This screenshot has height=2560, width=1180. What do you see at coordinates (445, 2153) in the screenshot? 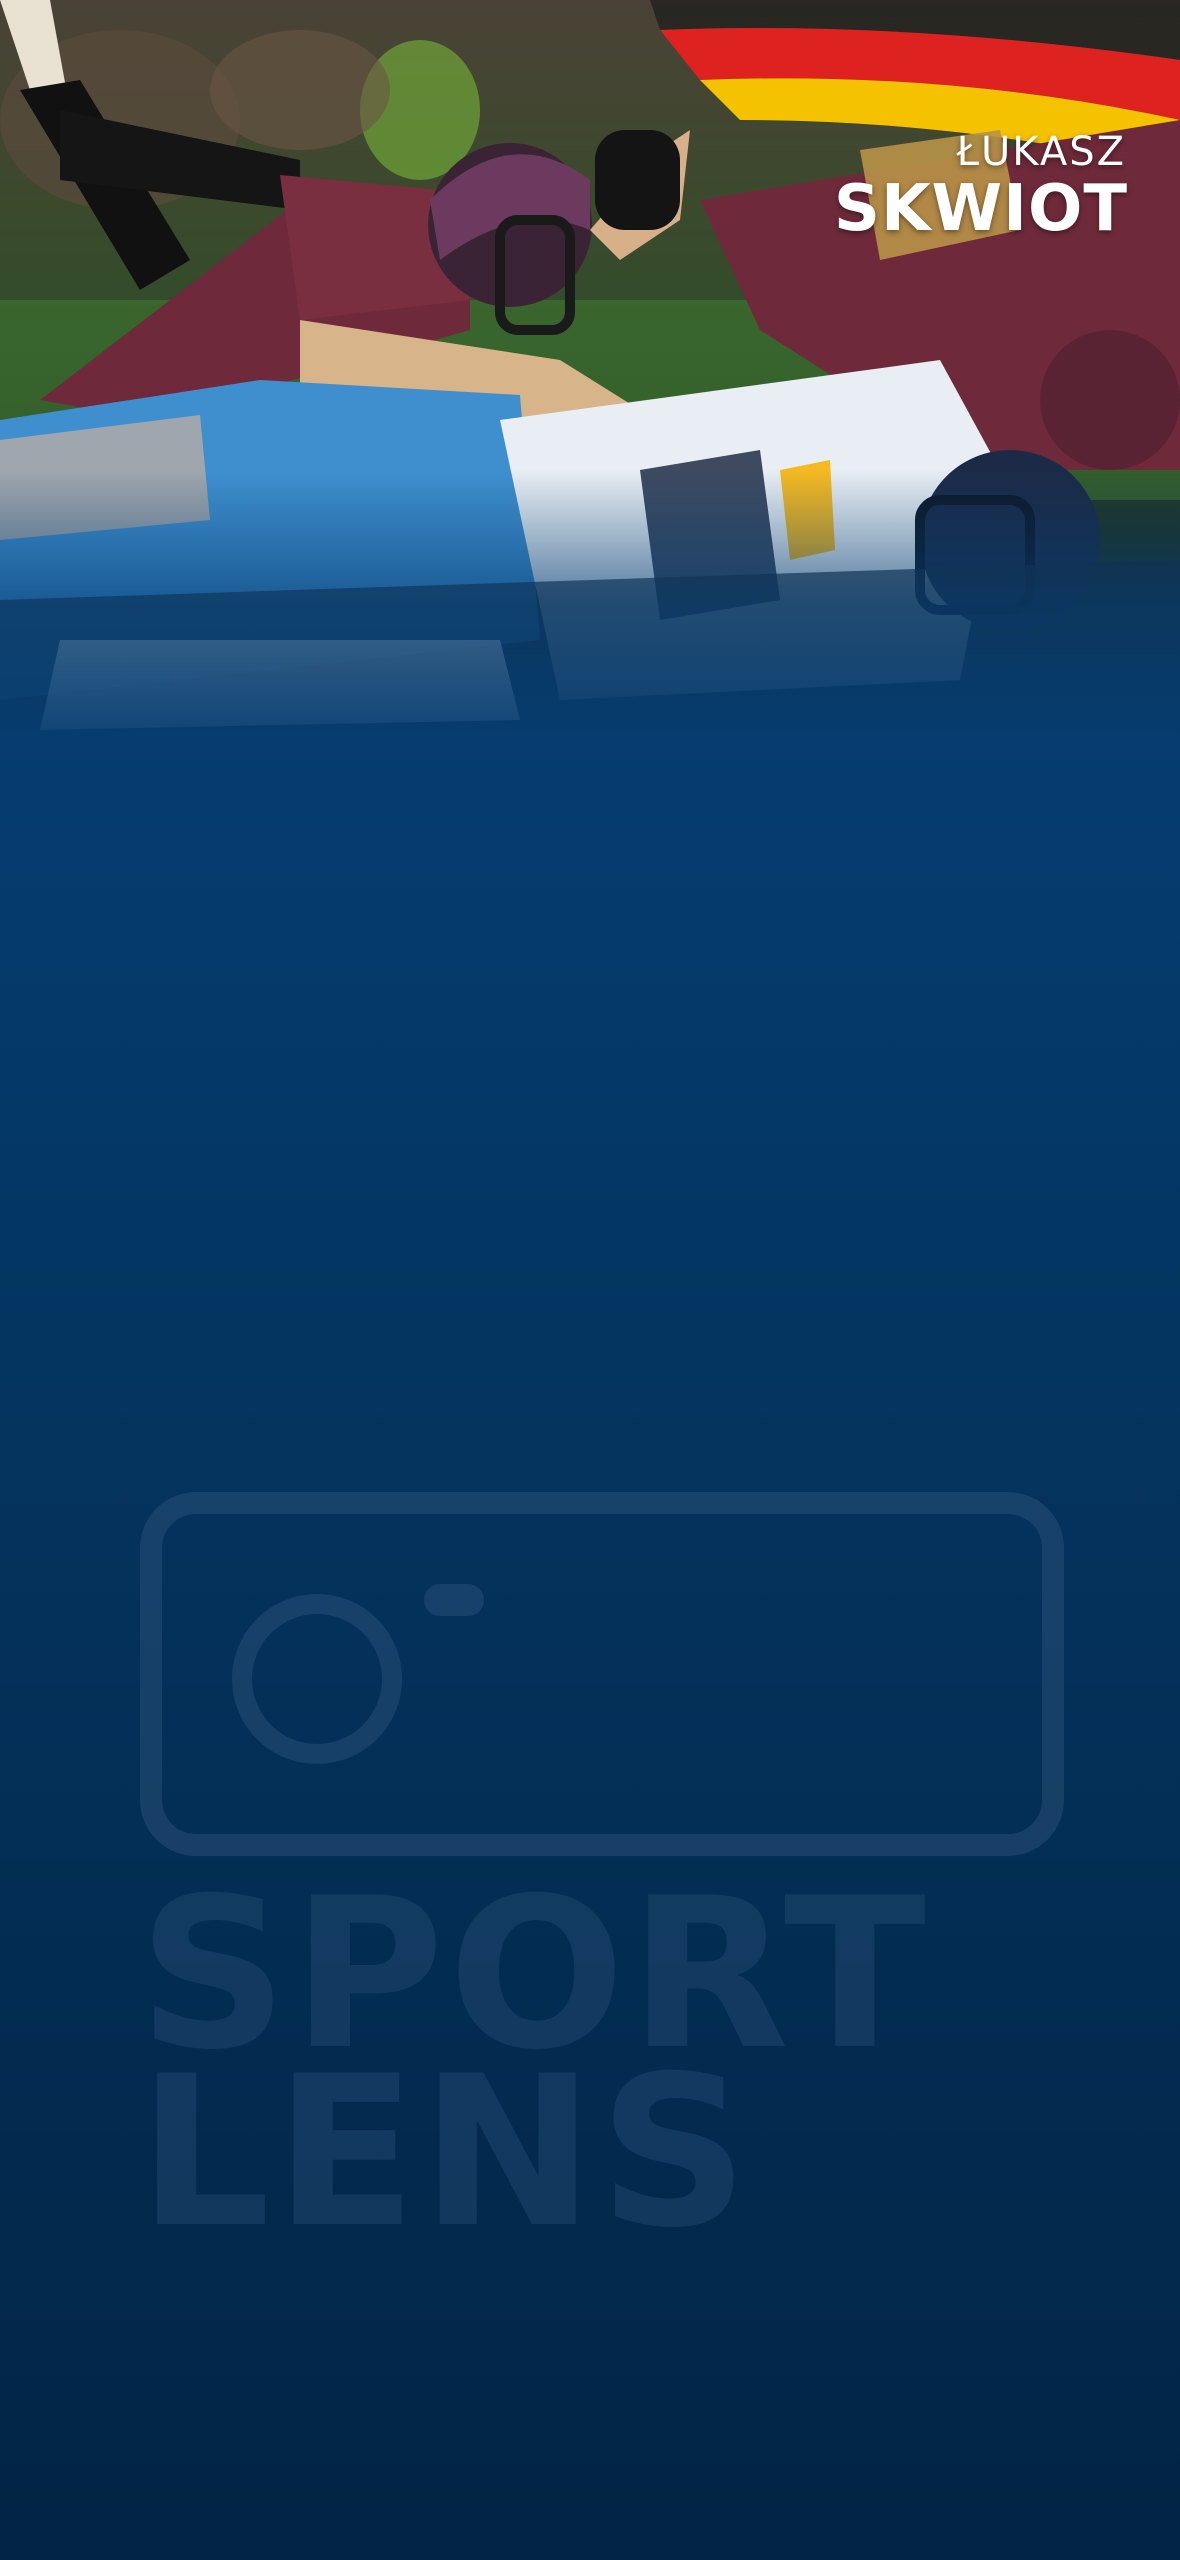
I see `watermark-line-2: LENS` at bounding box center [445, 2153].